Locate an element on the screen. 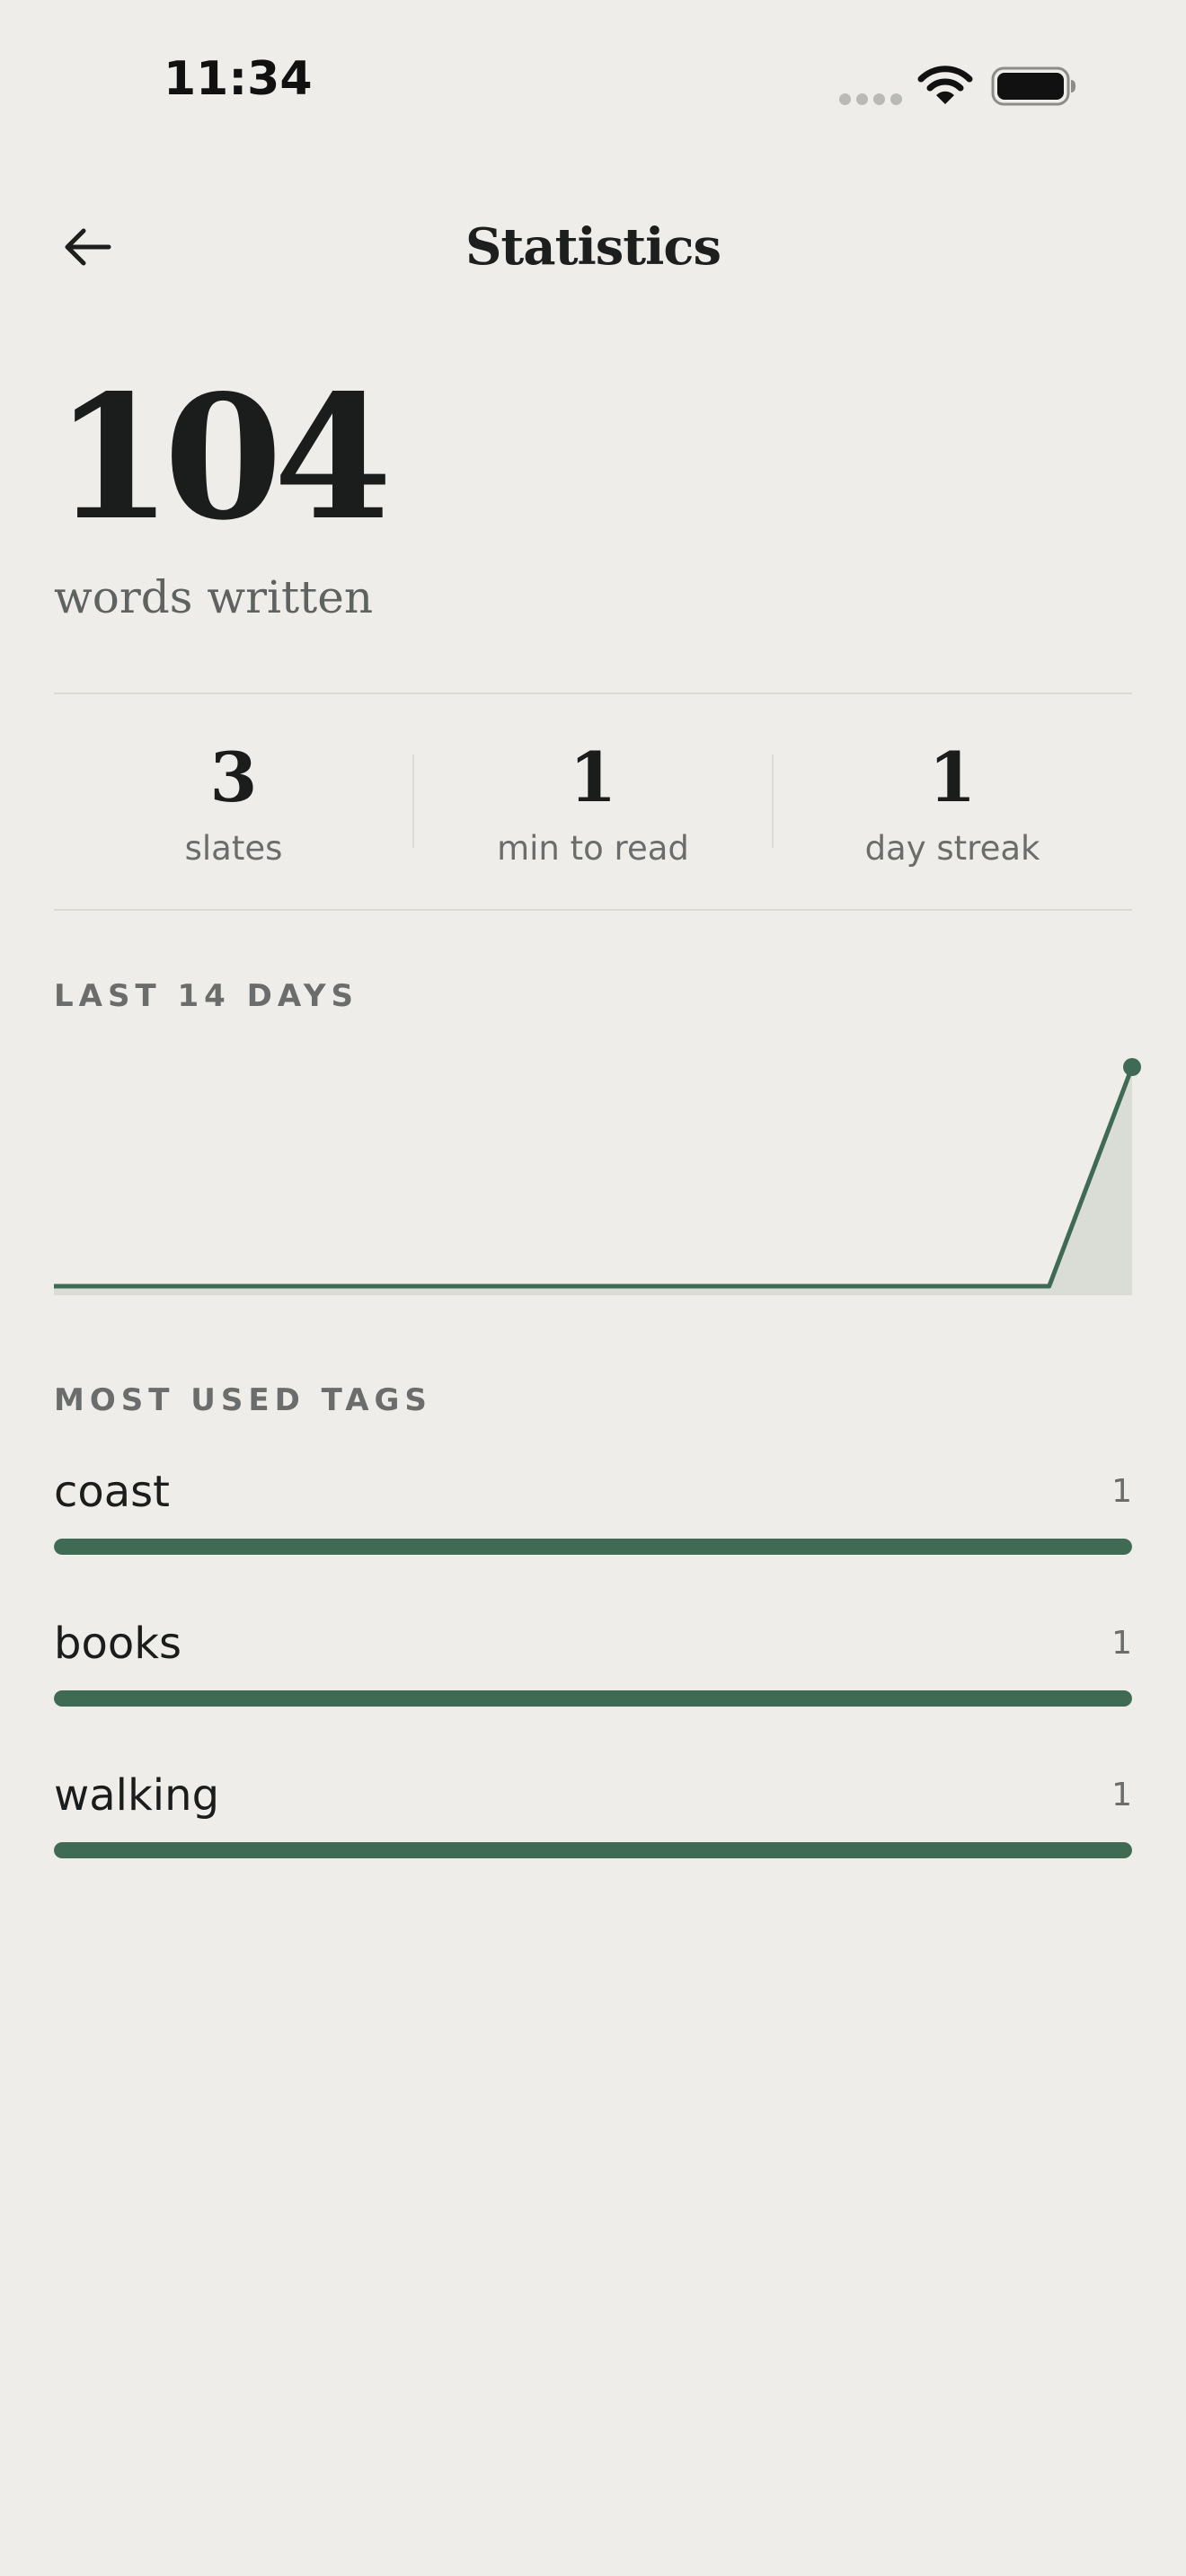  words-written-label: words written is located at coordinates (214, 597).